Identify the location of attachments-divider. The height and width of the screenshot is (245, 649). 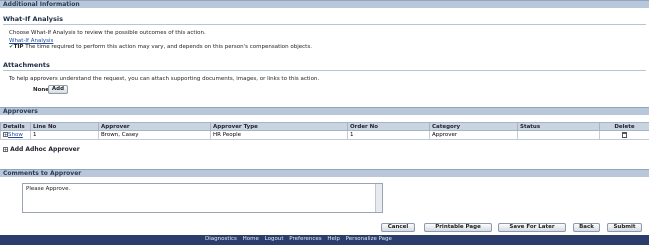
(324, 70).